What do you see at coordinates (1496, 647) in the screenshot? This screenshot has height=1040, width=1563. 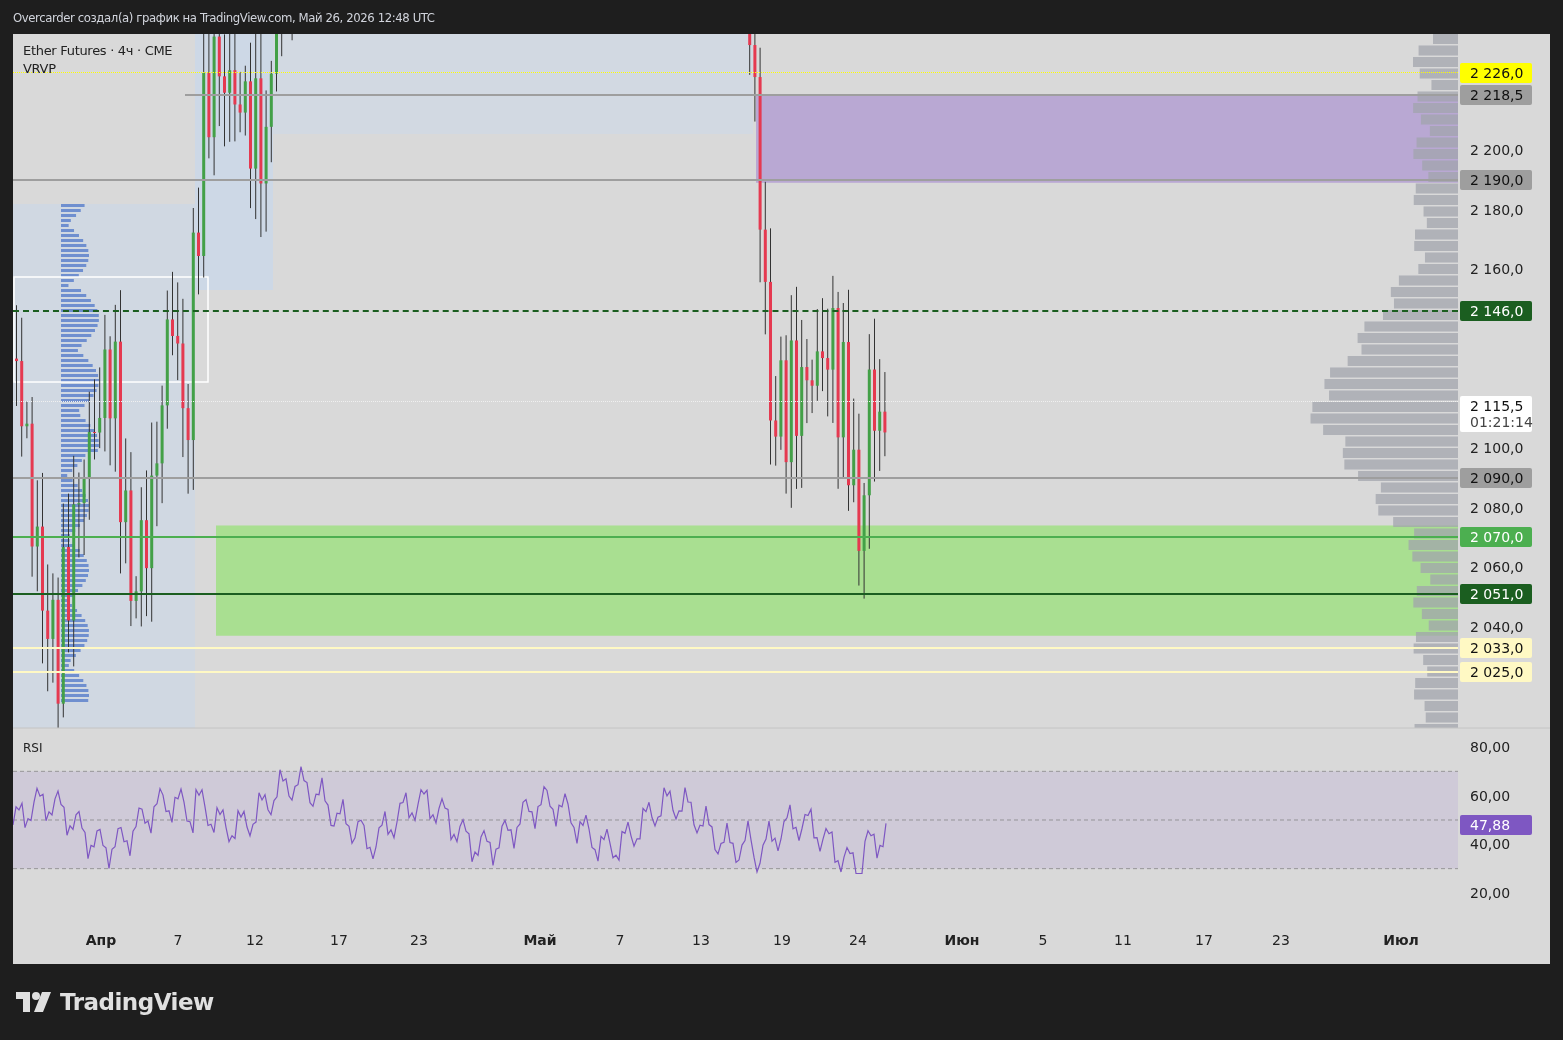 I see `price-label: 2 033,0` at bounding box center [1496, 647].